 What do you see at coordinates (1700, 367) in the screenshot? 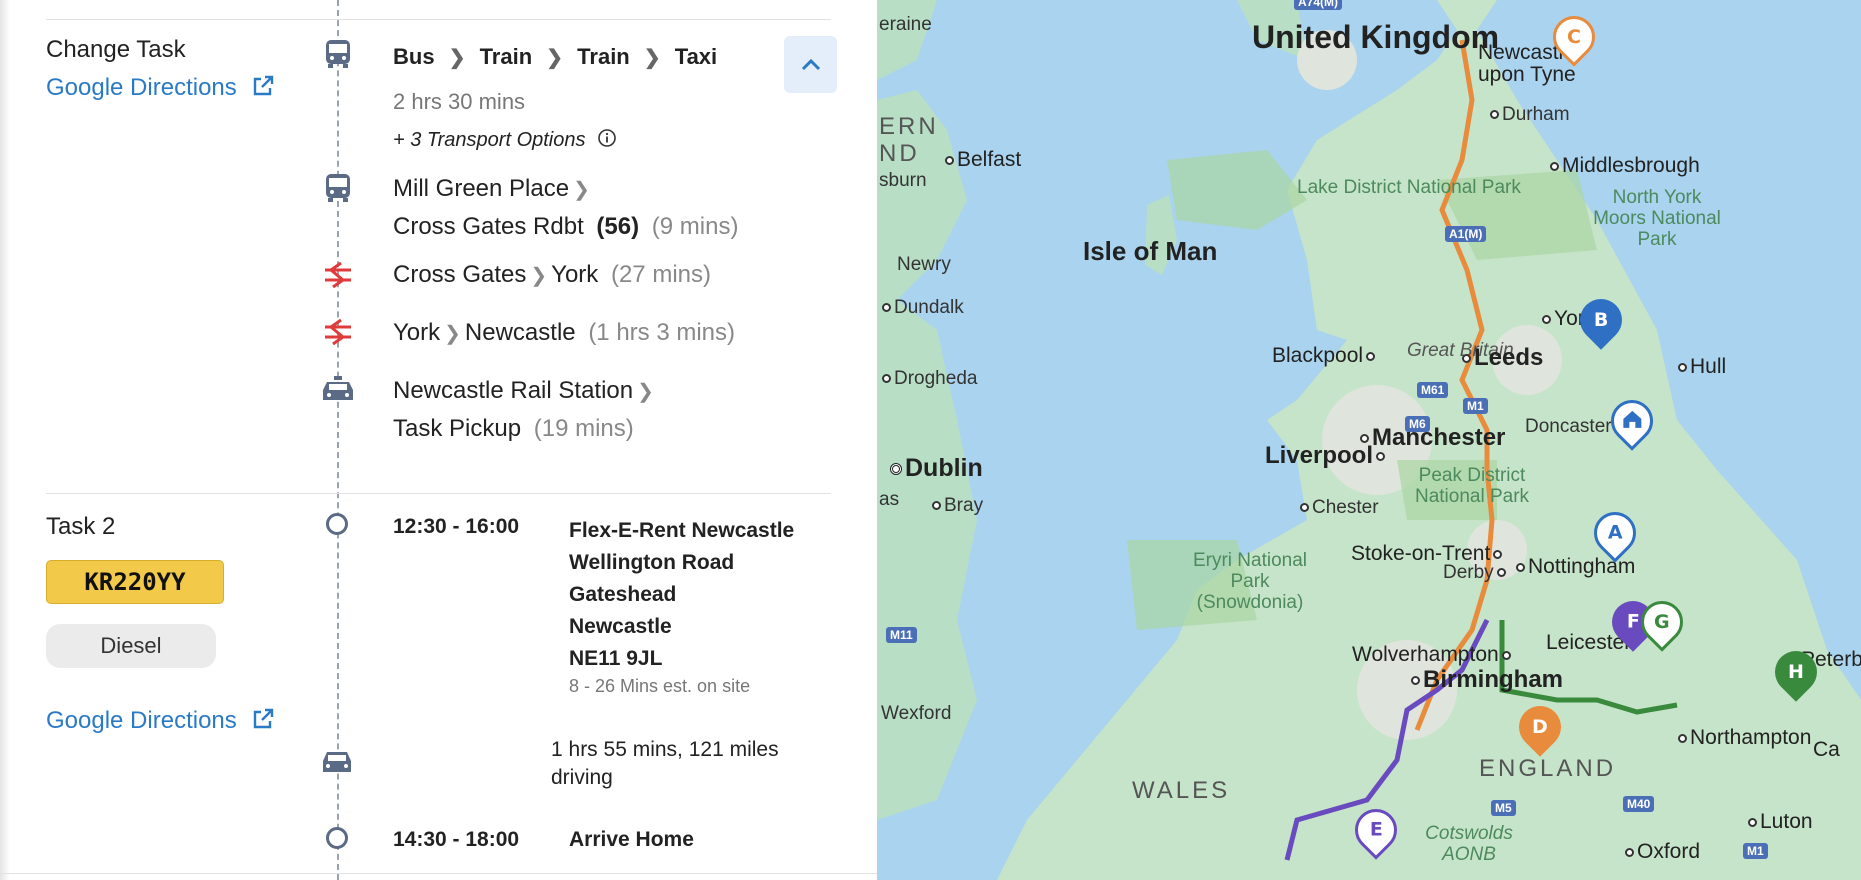
I see `city-label: Hull` at bounding box center [1700, 367].